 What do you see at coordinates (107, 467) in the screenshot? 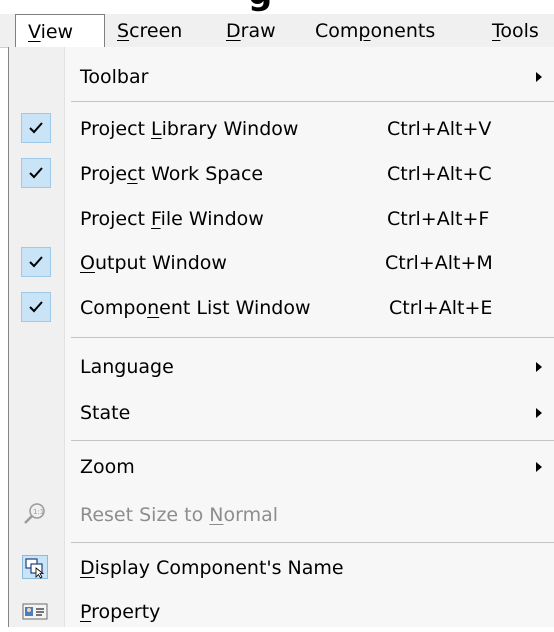
I see `menu-item-label: Zoom` at bounding box center [107, 467].